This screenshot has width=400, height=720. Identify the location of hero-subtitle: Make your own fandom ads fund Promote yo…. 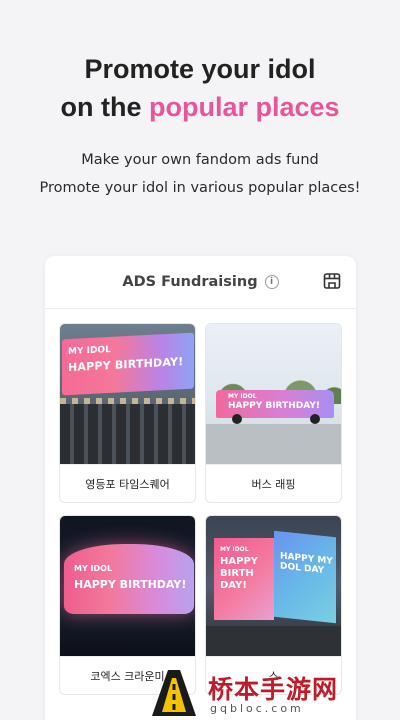
(200, 174).